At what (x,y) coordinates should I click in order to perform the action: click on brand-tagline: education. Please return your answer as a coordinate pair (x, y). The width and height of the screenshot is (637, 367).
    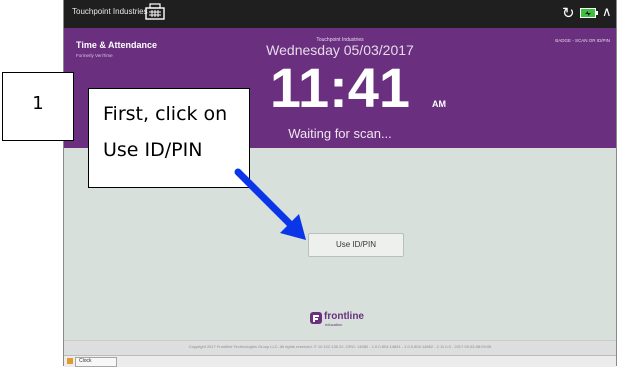
    Looking at the image, I should click on (334, 324).